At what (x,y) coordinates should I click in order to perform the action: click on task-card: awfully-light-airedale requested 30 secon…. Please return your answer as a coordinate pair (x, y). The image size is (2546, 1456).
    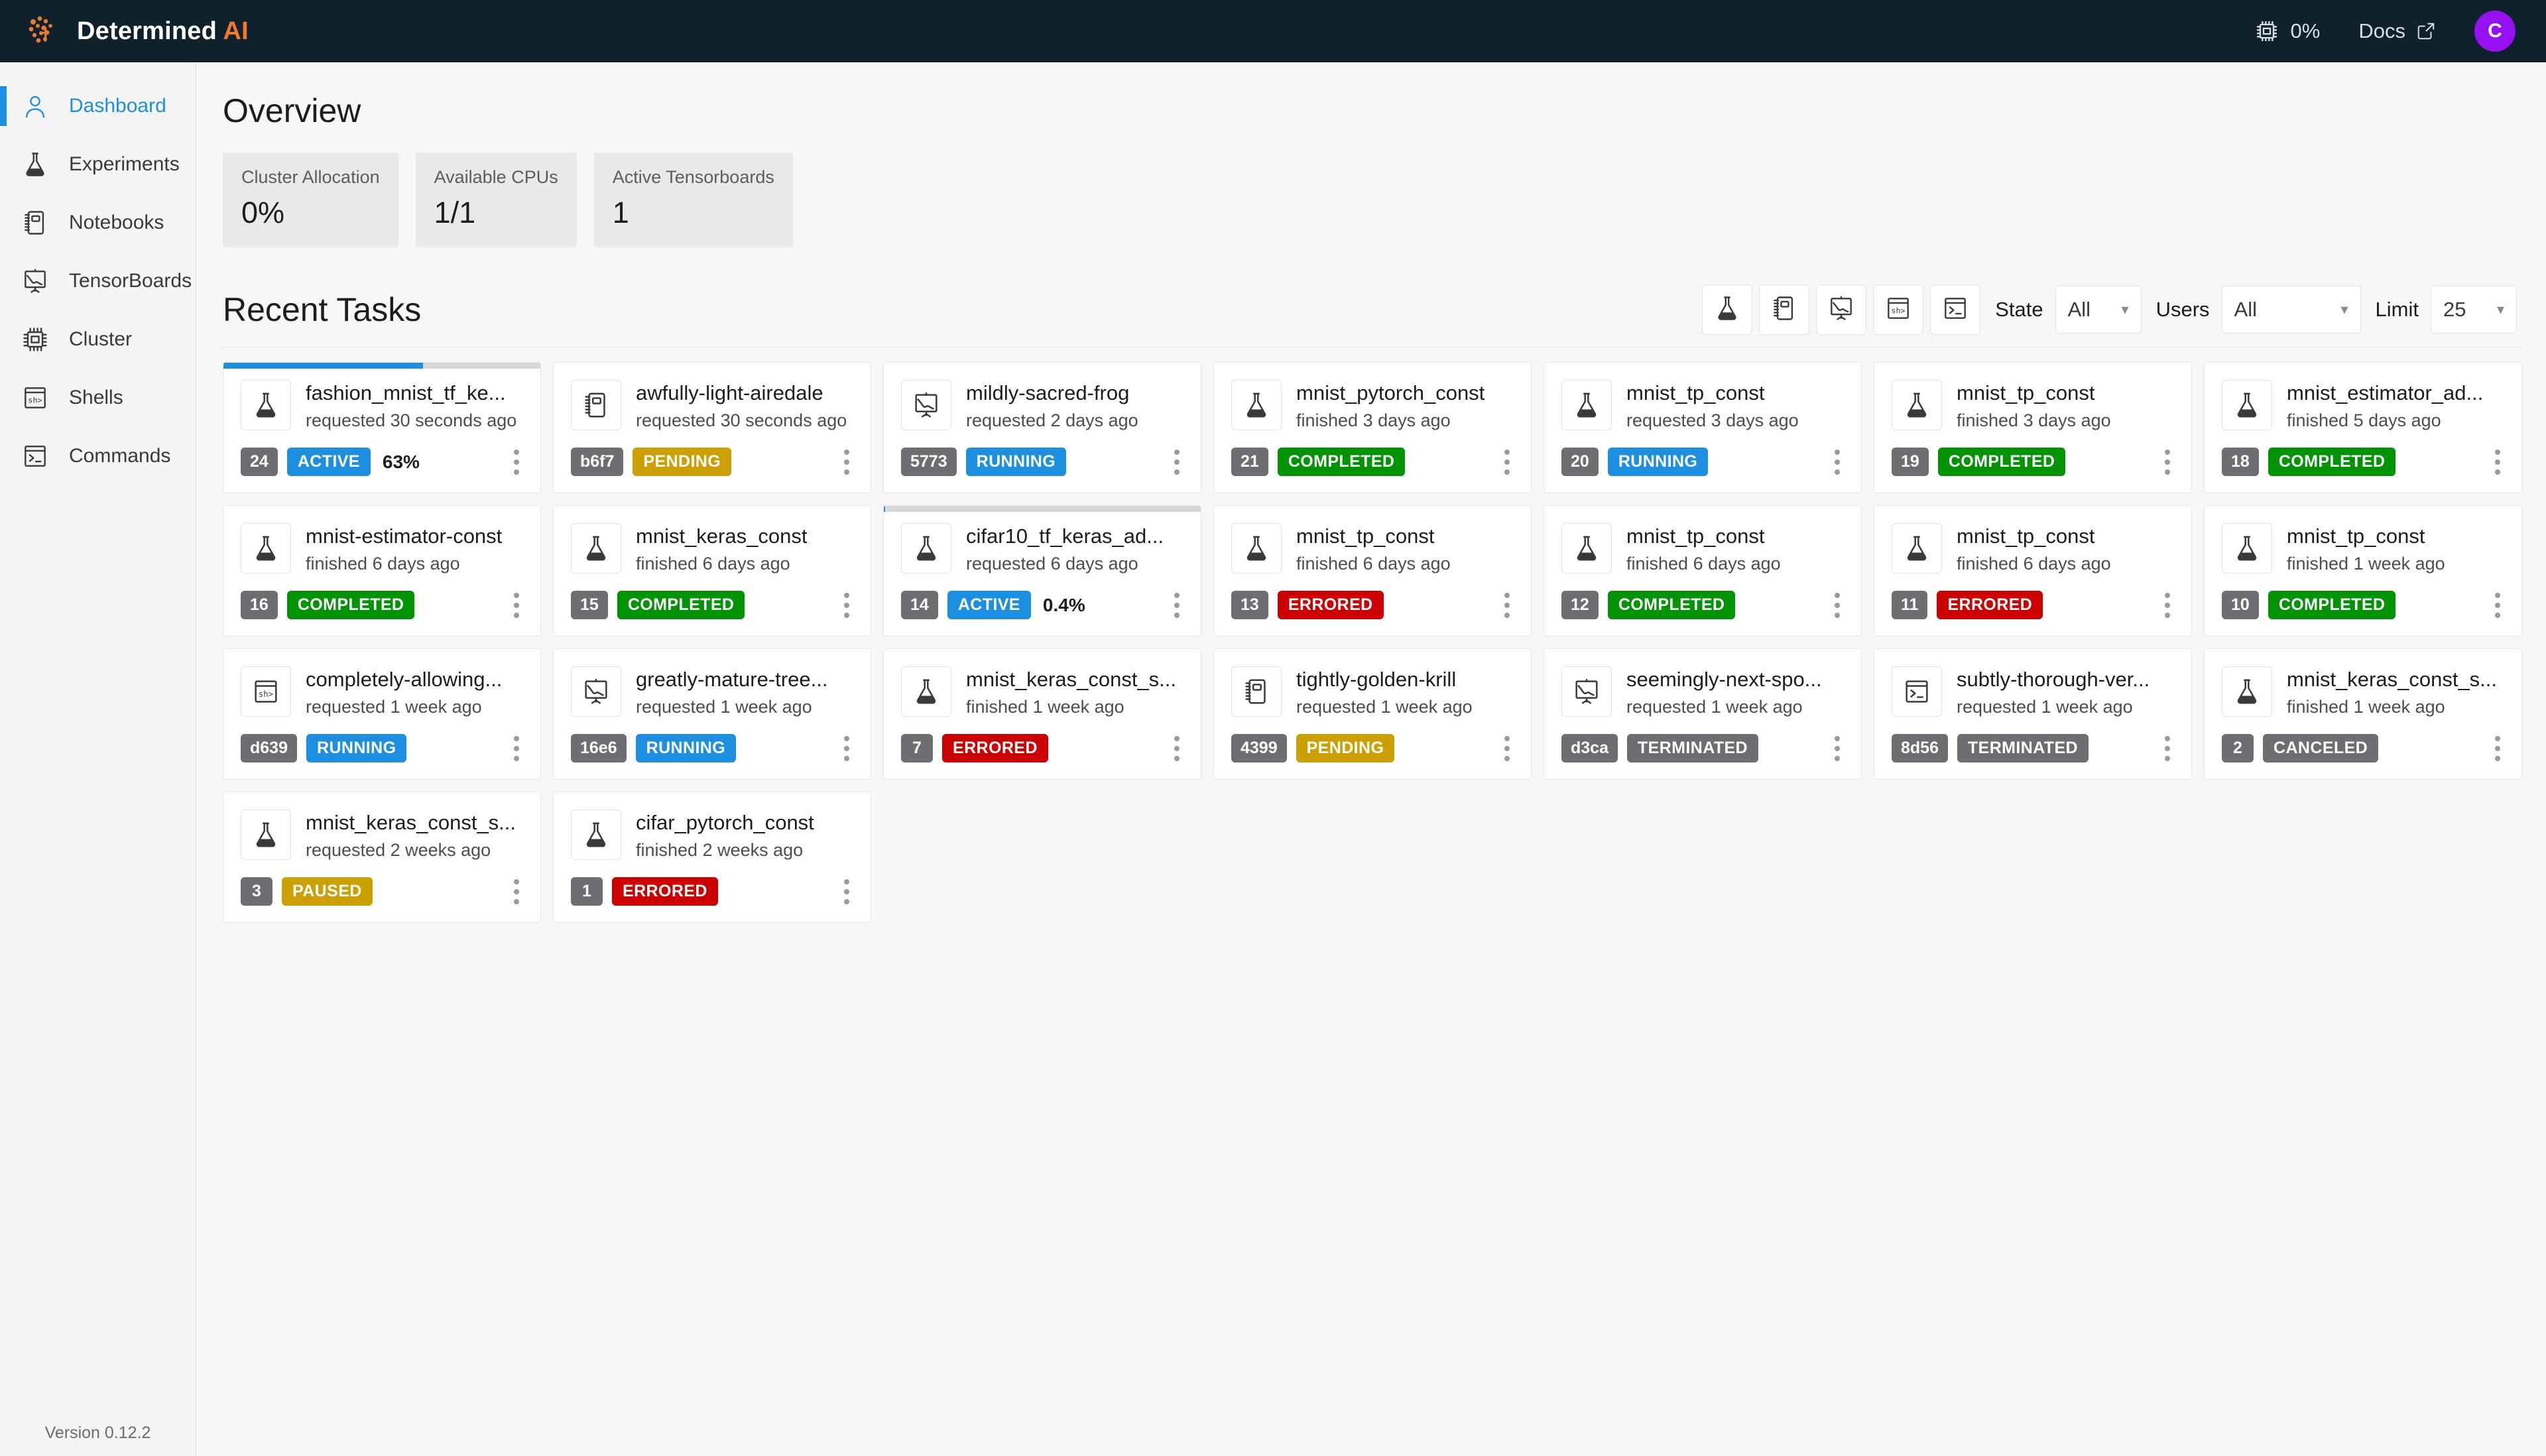
    Looking at the image, I should click on (712, 427).